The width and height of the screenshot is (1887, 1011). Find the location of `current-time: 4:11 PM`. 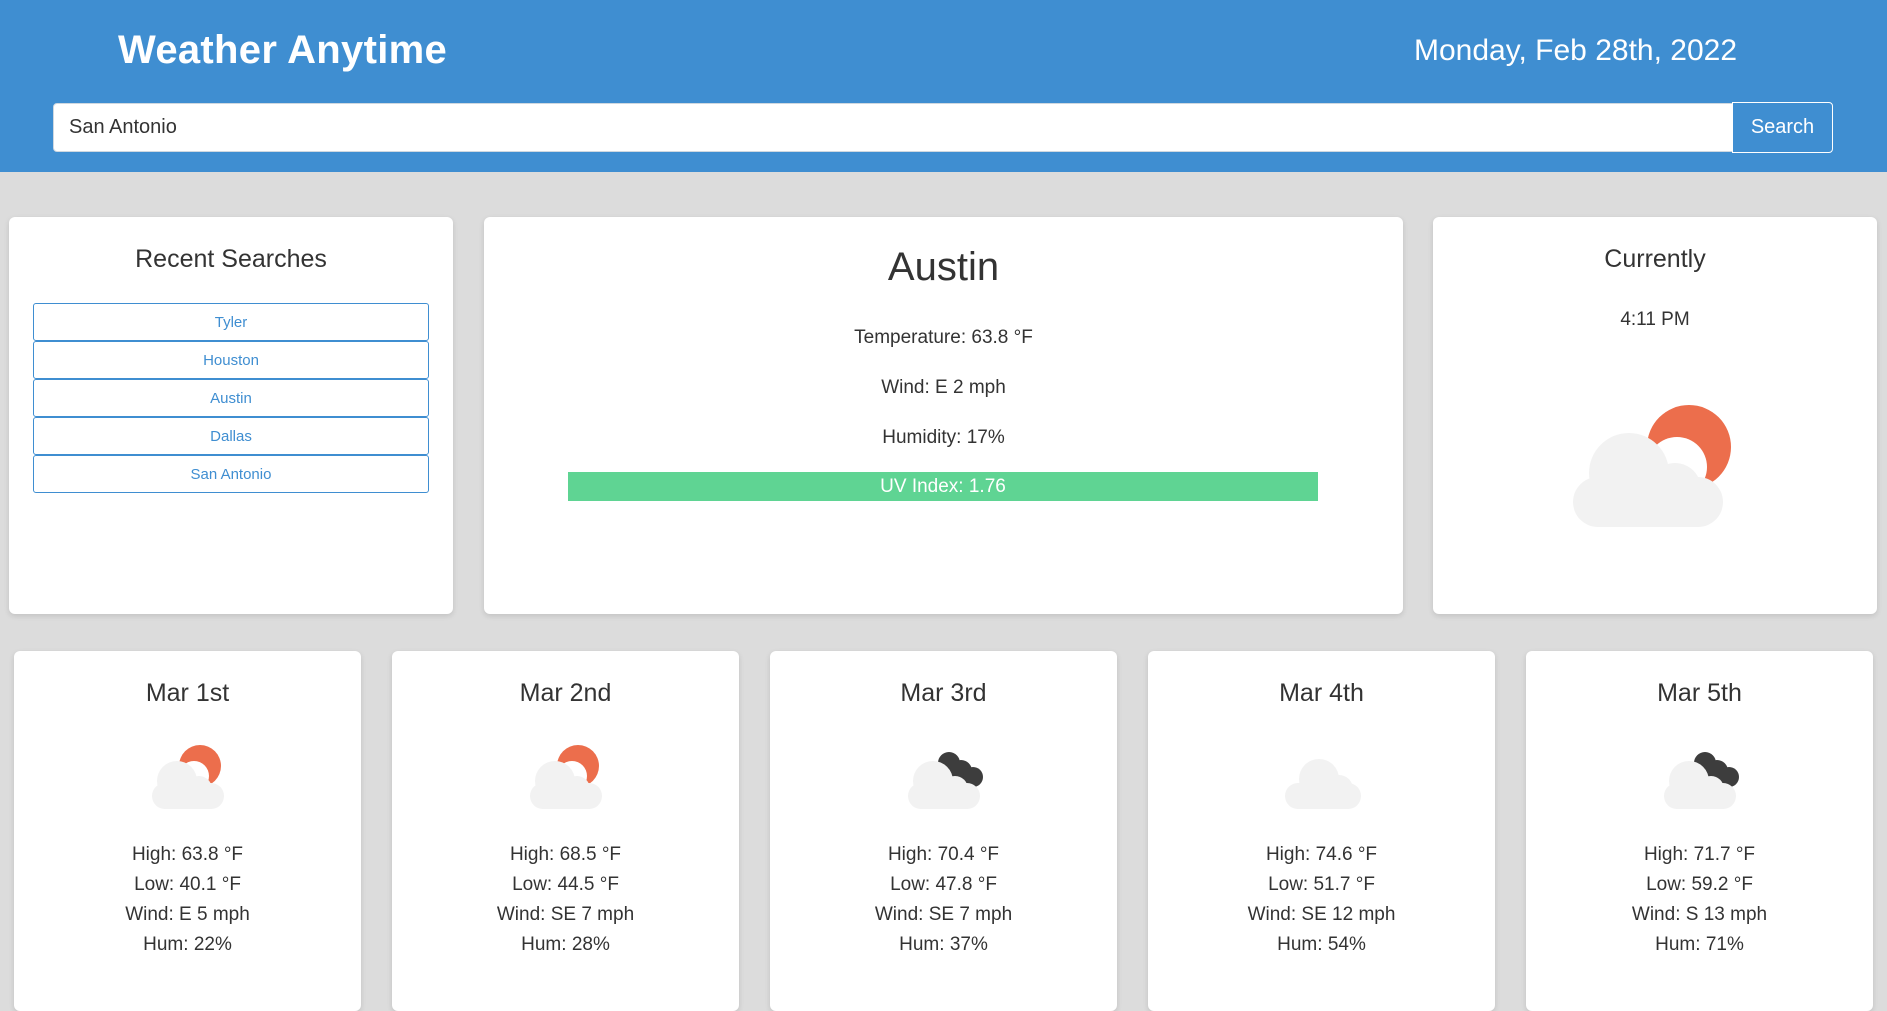

current-time: 4:11 PM is located at coordinates (1655, 319).